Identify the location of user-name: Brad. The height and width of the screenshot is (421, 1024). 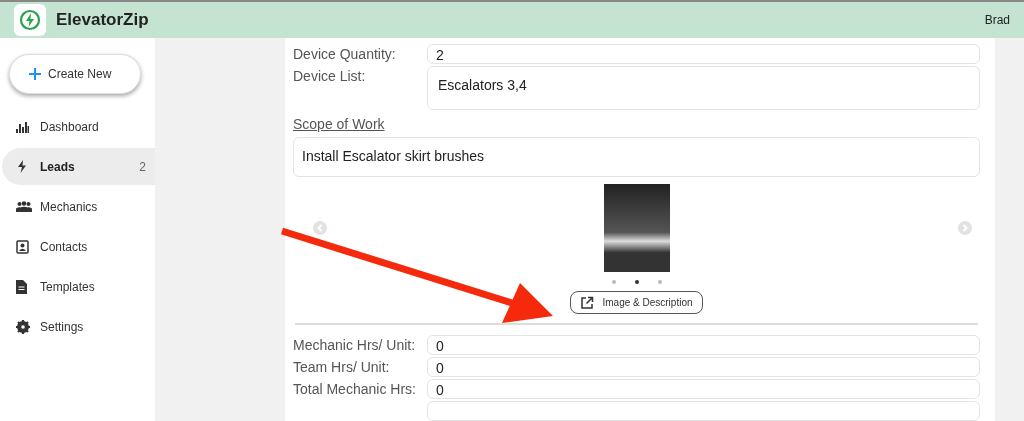
(997, 20).